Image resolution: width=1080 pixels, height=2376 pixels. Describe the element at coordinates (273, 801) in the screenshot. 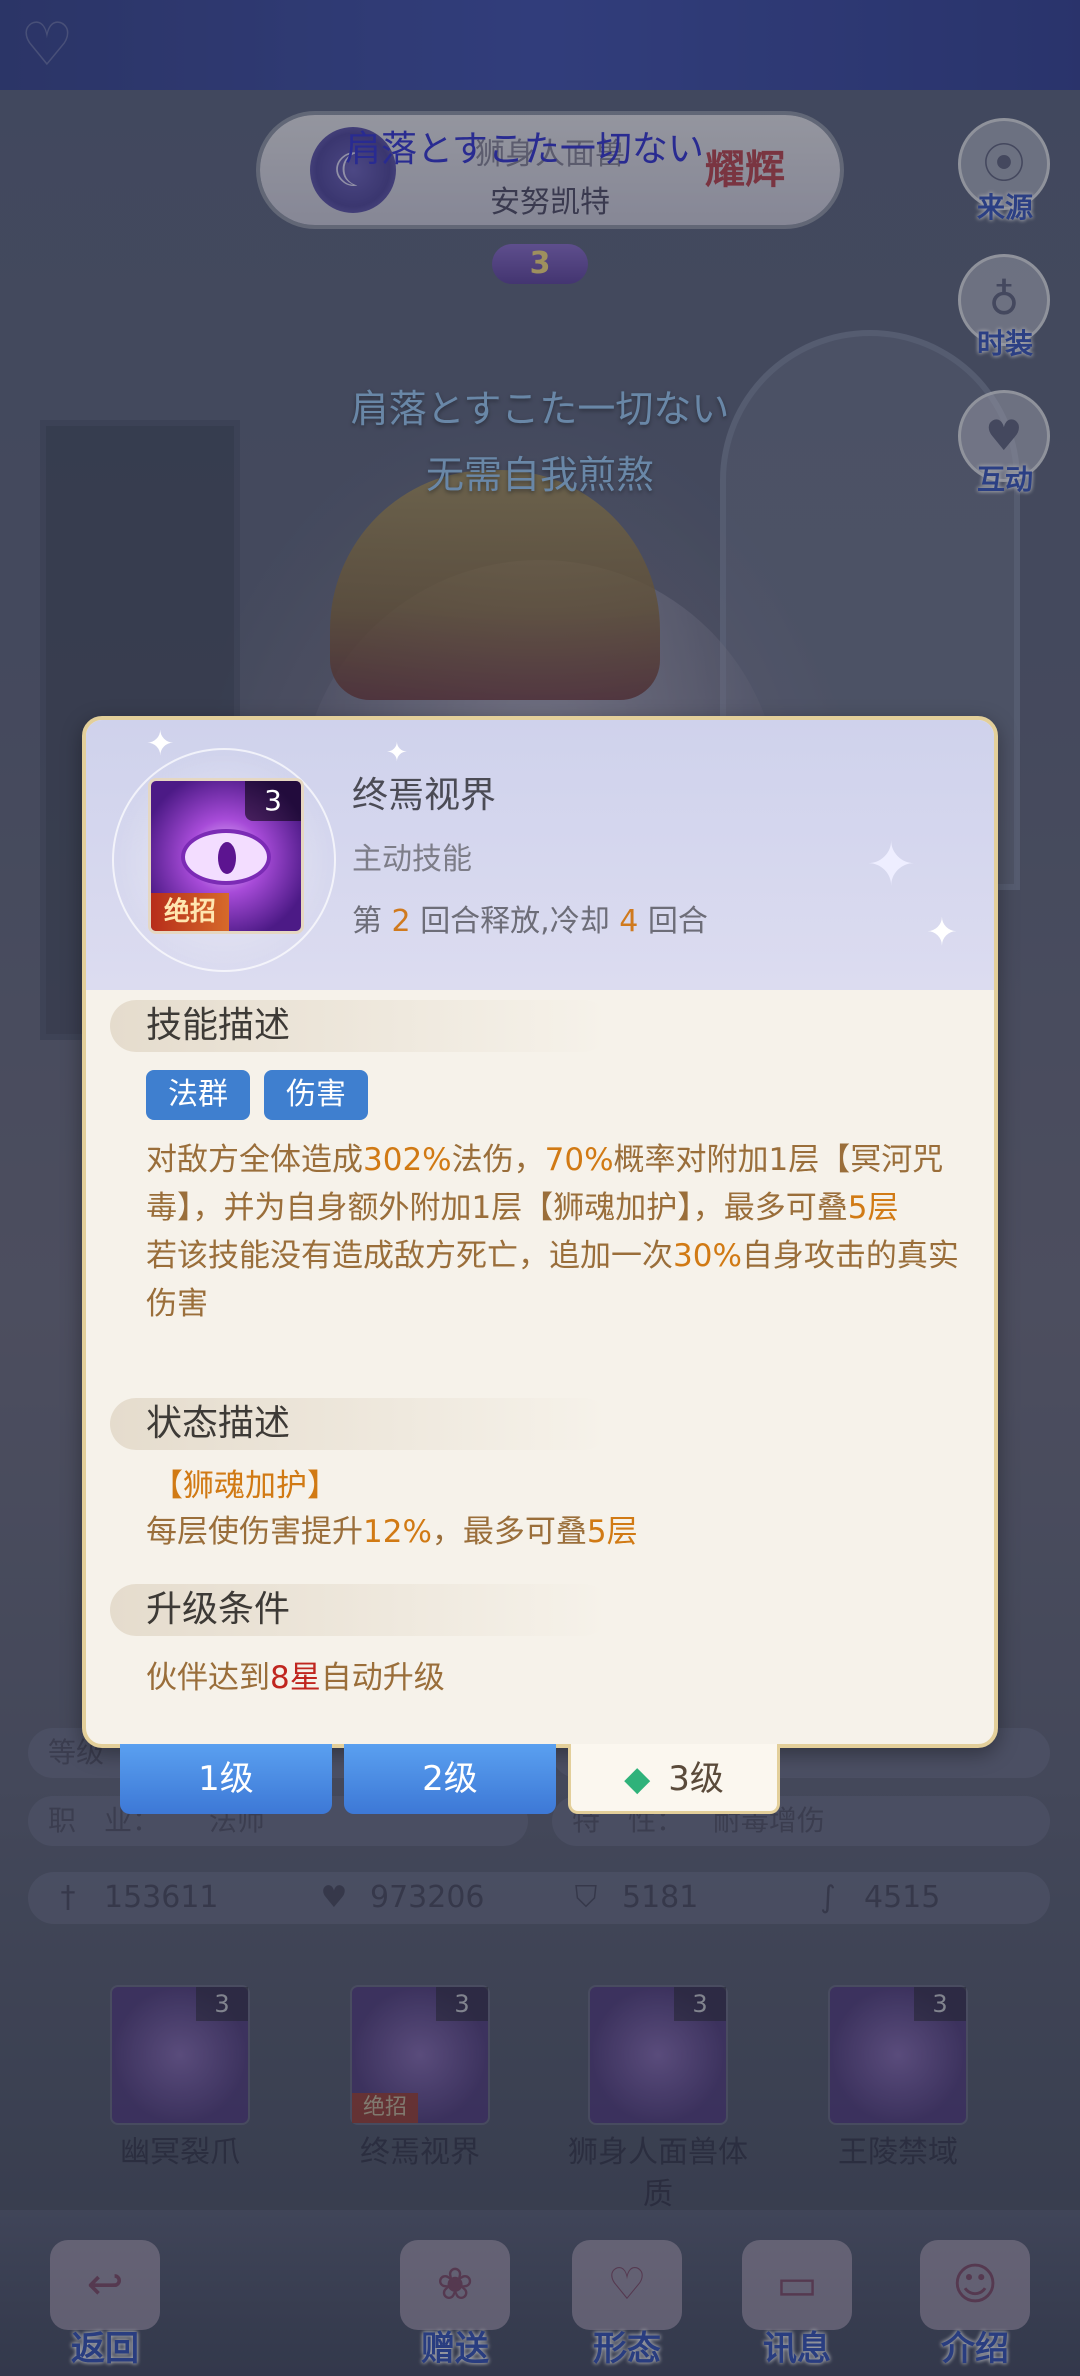

I see `skill-icon-level: 3` at that location.